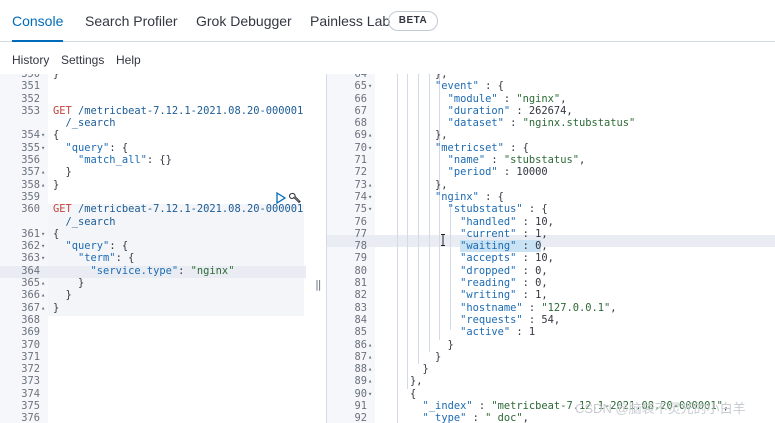 The height and width of the screenshot is (423, 775). Describe the element at coordinates (30, 209) in the screenshot. I see `line-number: 360` at that location.